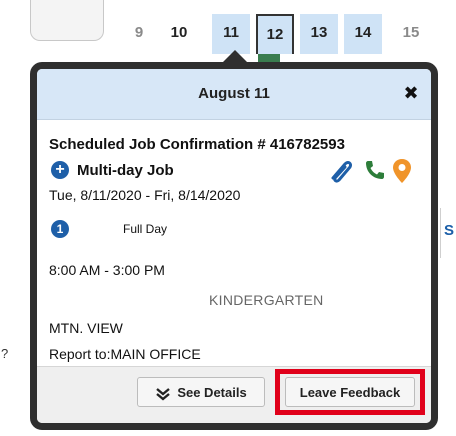 The width and height of the screenshot is (456, 436). Describe the element at coordinates (139, 34) in the screenshot. I see `calendar-day-9: 9` at that location.